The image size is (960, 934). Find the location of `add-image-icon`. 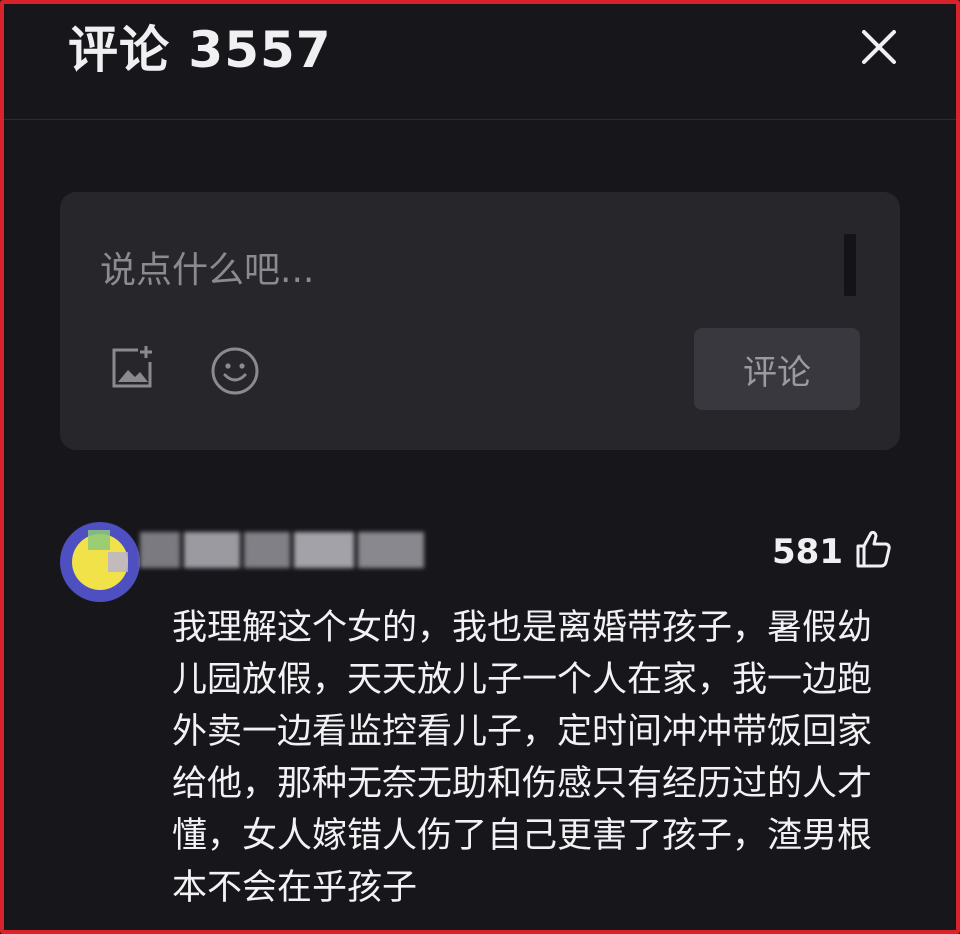

add-image-icon is located at coordinates (132, 367).